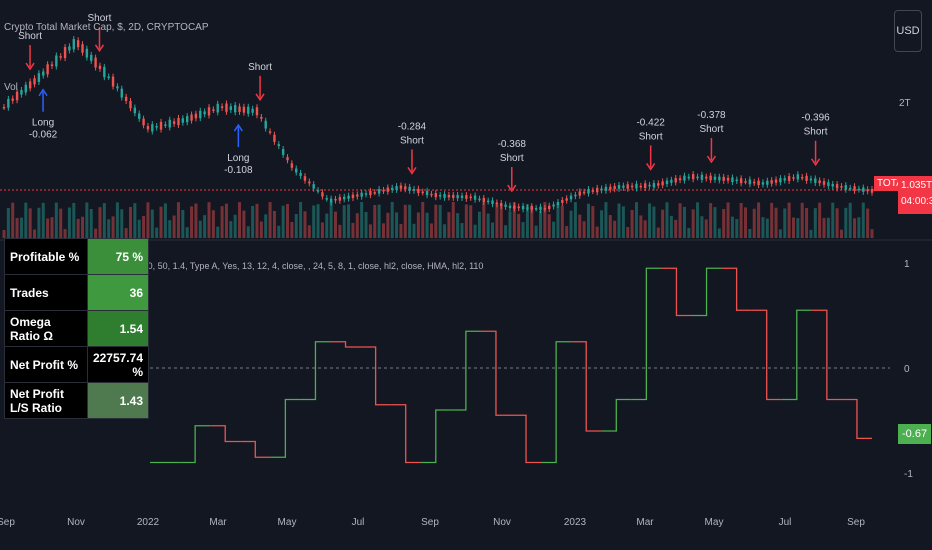 The height and width of the screenshot is (550, 932). I want to click on price-tag-countdown: 04:00:32, so click(916, 201).